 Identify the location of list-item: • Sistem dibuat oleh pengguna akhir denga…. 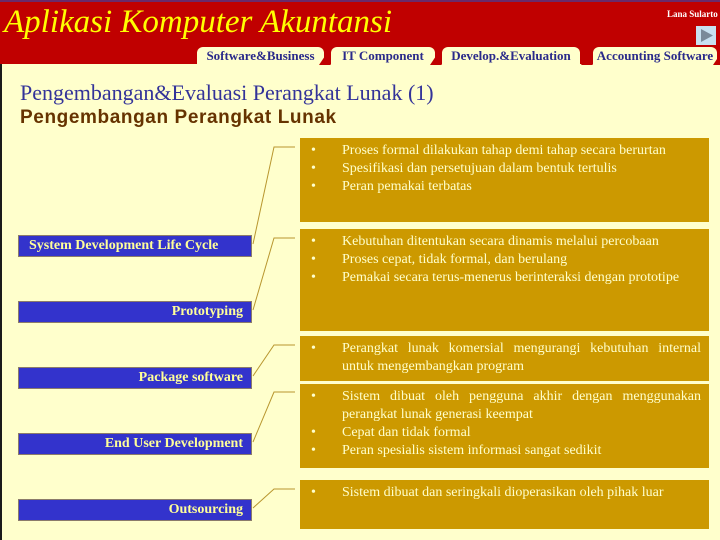
(500, 406).